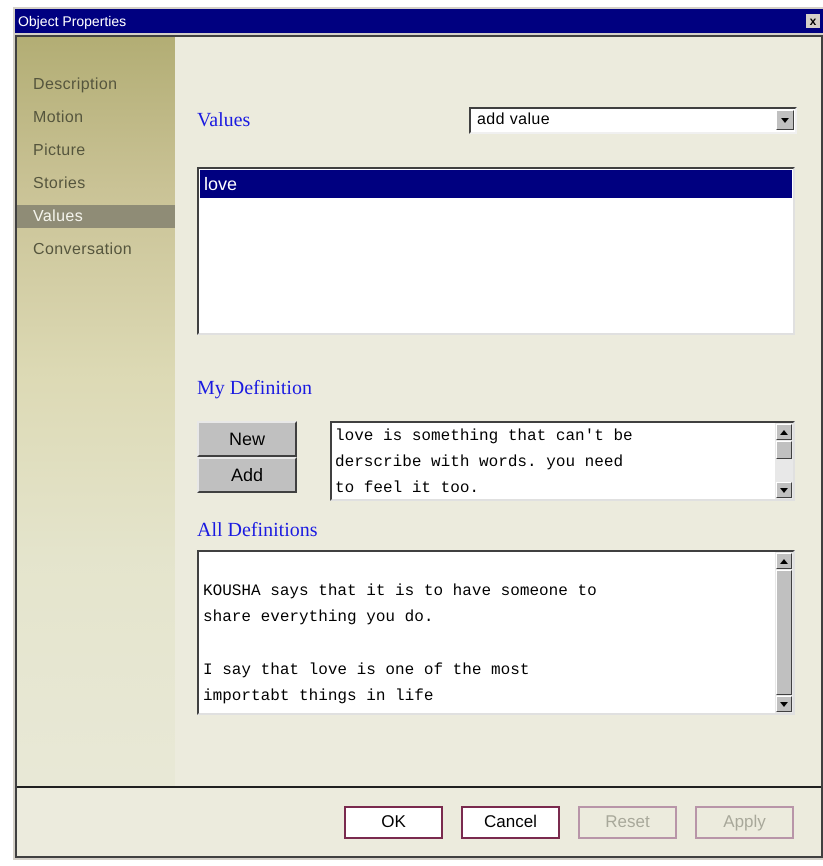 The width and height of the screenshot is (823, 866). I want to click on sidebar-item: Picture, so click(96, 150).